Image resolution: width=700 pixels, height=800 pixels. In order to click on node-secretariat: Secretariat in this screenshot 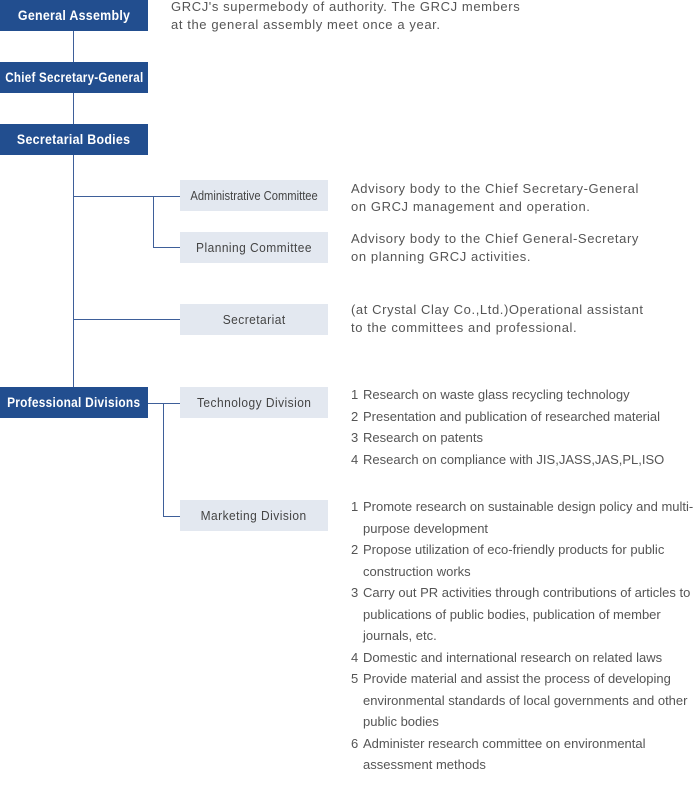, I will do `click(254, 319)`.